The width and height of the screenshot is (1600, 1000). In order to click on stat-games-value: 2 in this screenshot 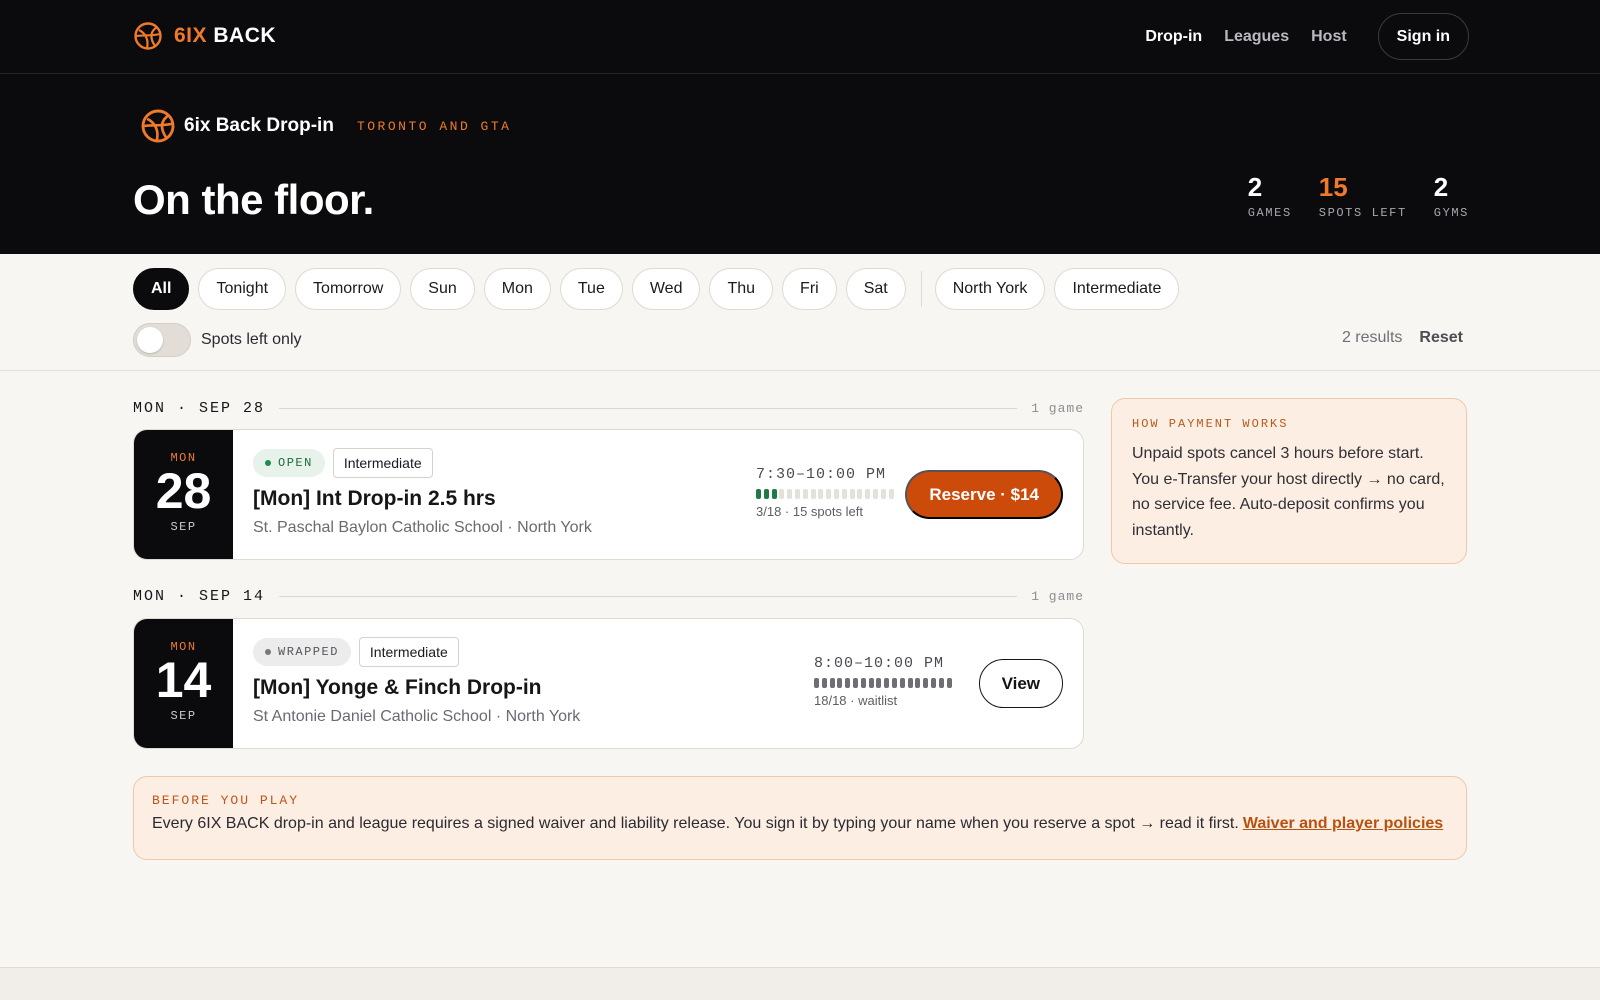, I will do `click(1255, 187)`.